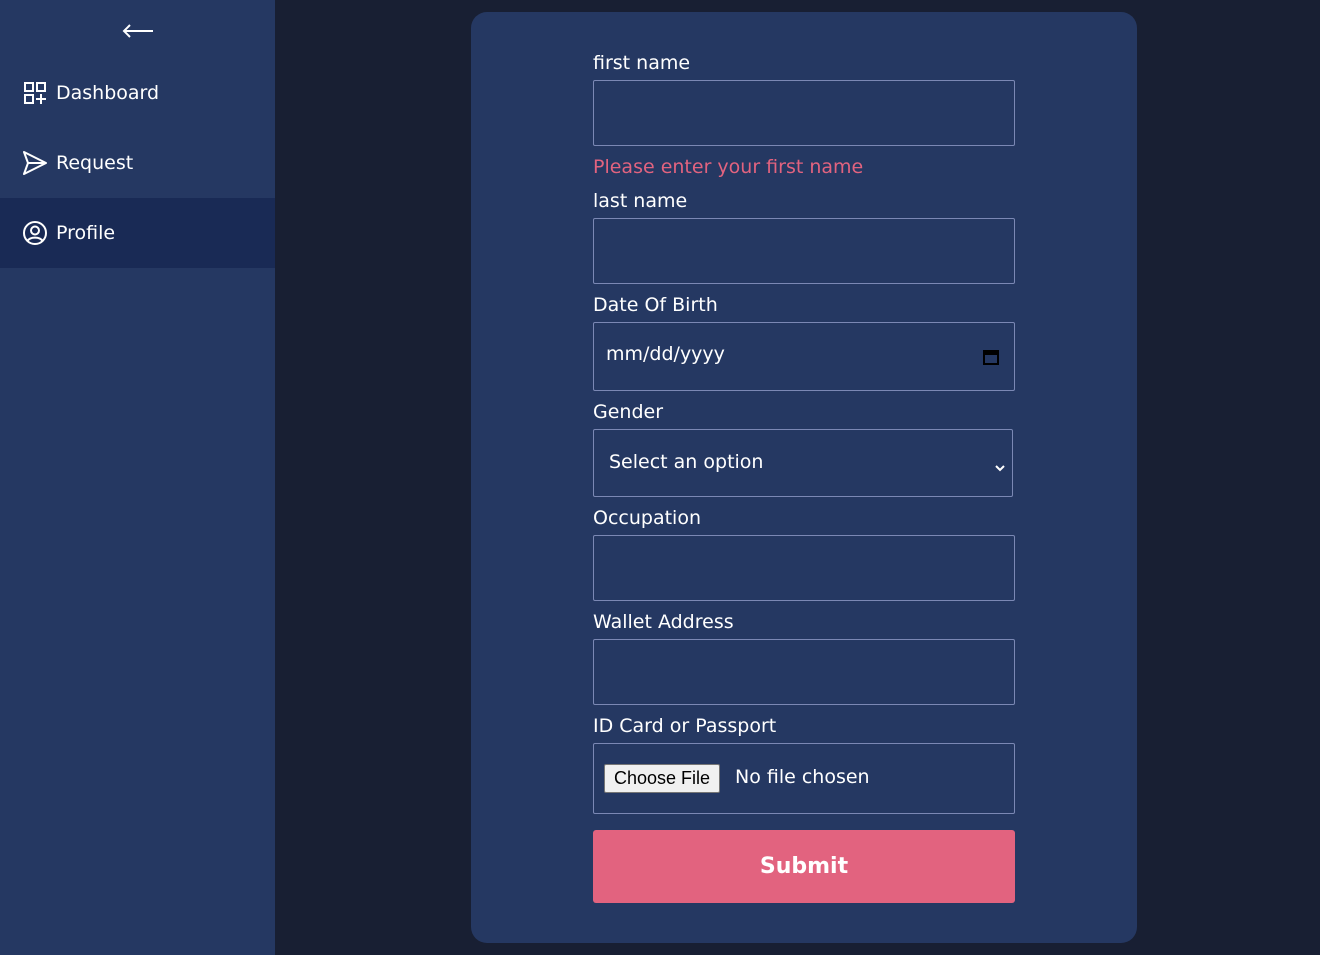 The width and height of the screenshot is (1320, 955). I want to click on wallet-address-input, so click(804, 672).